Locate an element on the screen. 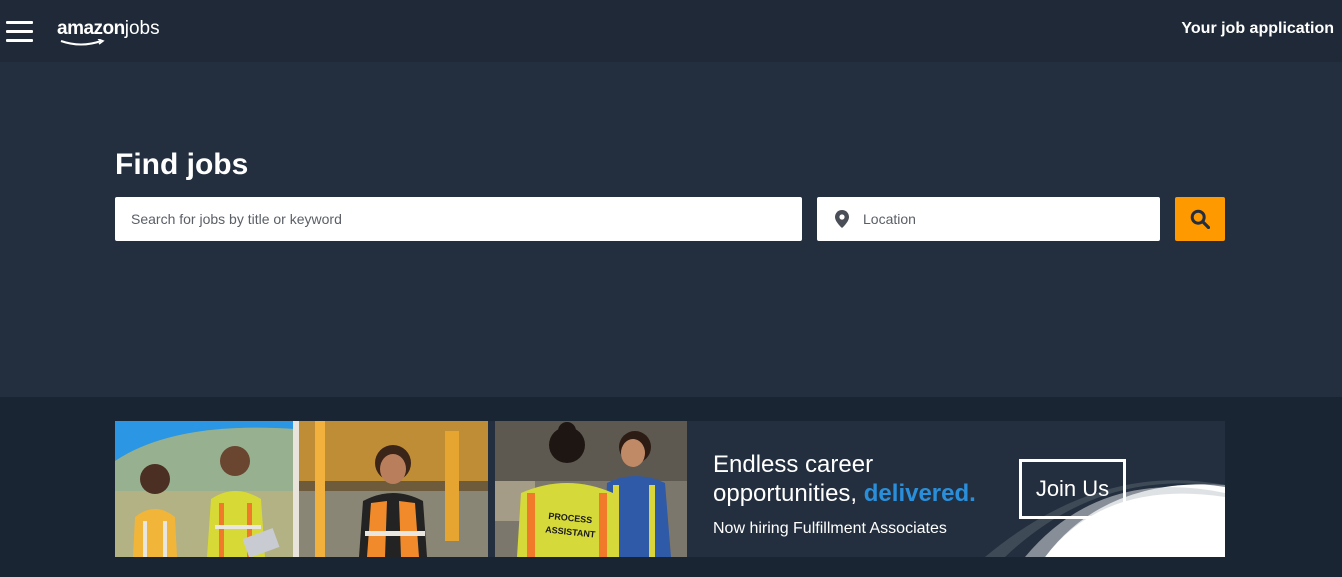 Image resolution: width=1342 pixels, height=577 pixels. location-pin-icon is located at coordinates (842, 219).